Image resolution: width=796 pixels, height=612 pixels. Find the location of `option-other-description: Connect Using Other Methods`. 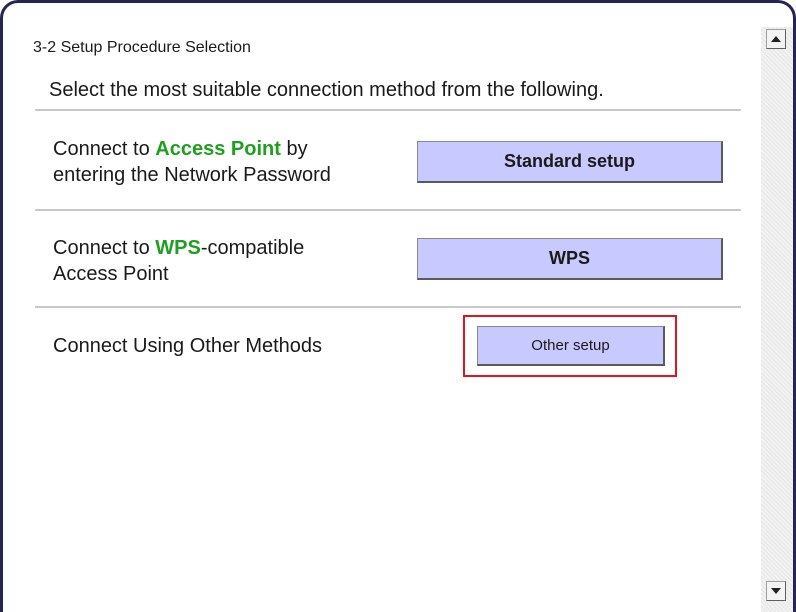

option-other-description: Connect Using Other Methods is located at coordinates (188, 346).